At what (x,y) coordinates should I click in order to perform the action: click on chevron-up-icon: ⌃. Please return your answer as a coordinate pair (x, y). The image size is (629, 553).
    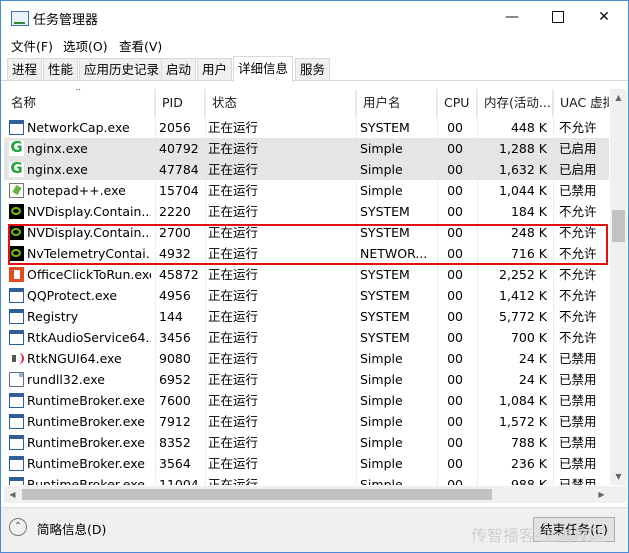
    Looking at the image, I should click on (18, 527).